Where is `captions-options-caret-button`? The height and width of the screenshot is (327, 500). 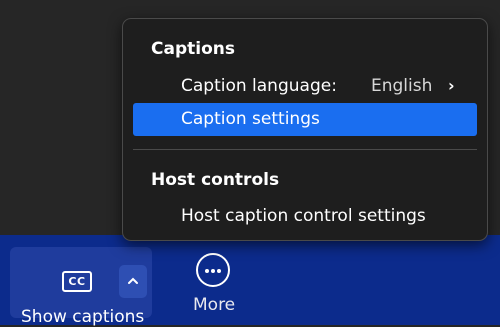 captions-options-caret-button is located at coordinates (133, 281).